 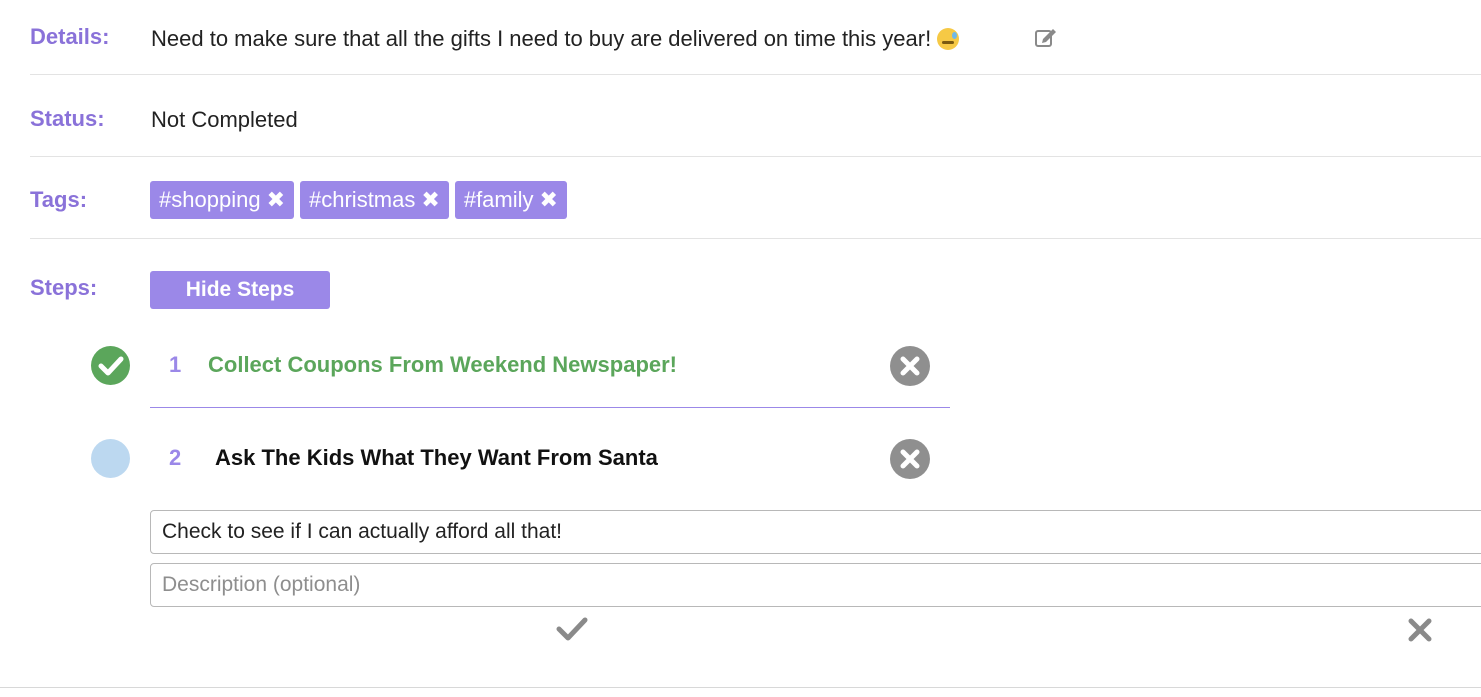 I want to click on tag-christmas: #christmas ✖, so click(x=374, y=200).